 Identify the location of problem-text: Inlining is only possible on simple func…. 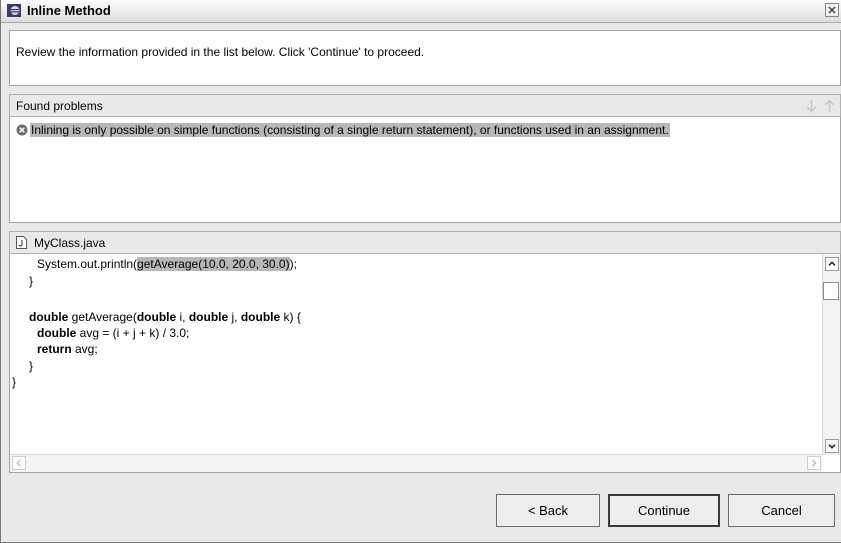
(350, 130).